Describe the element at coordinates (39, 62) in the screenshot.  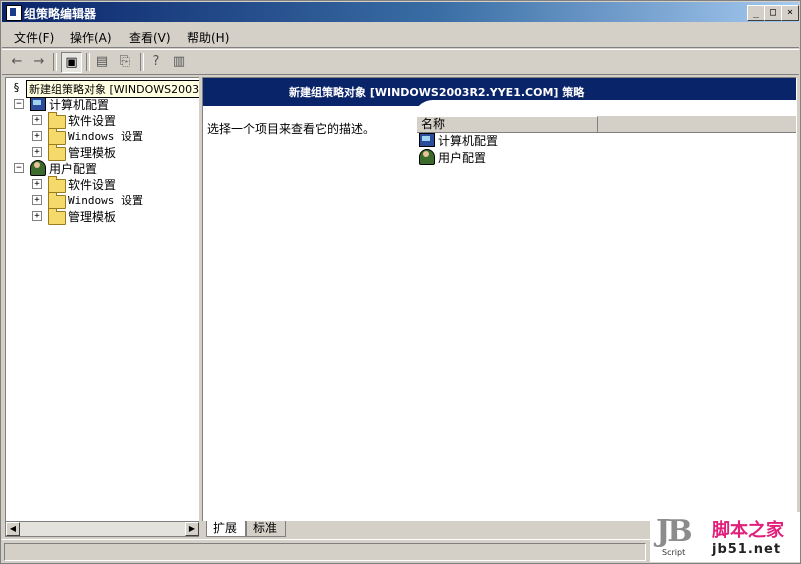
I see `forward-button: →` at that location.